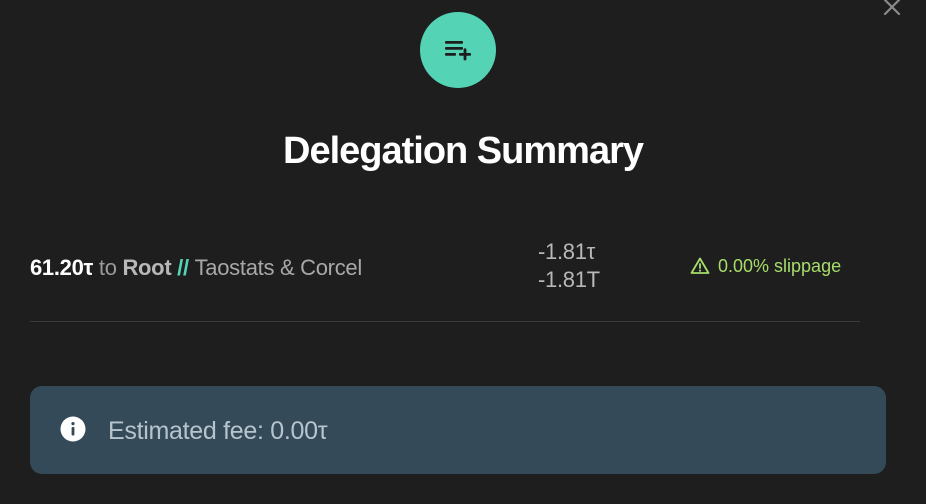 The image size is (926, 504). I want to click on validator-name: Taostats & Corcel, so click(278, 267).